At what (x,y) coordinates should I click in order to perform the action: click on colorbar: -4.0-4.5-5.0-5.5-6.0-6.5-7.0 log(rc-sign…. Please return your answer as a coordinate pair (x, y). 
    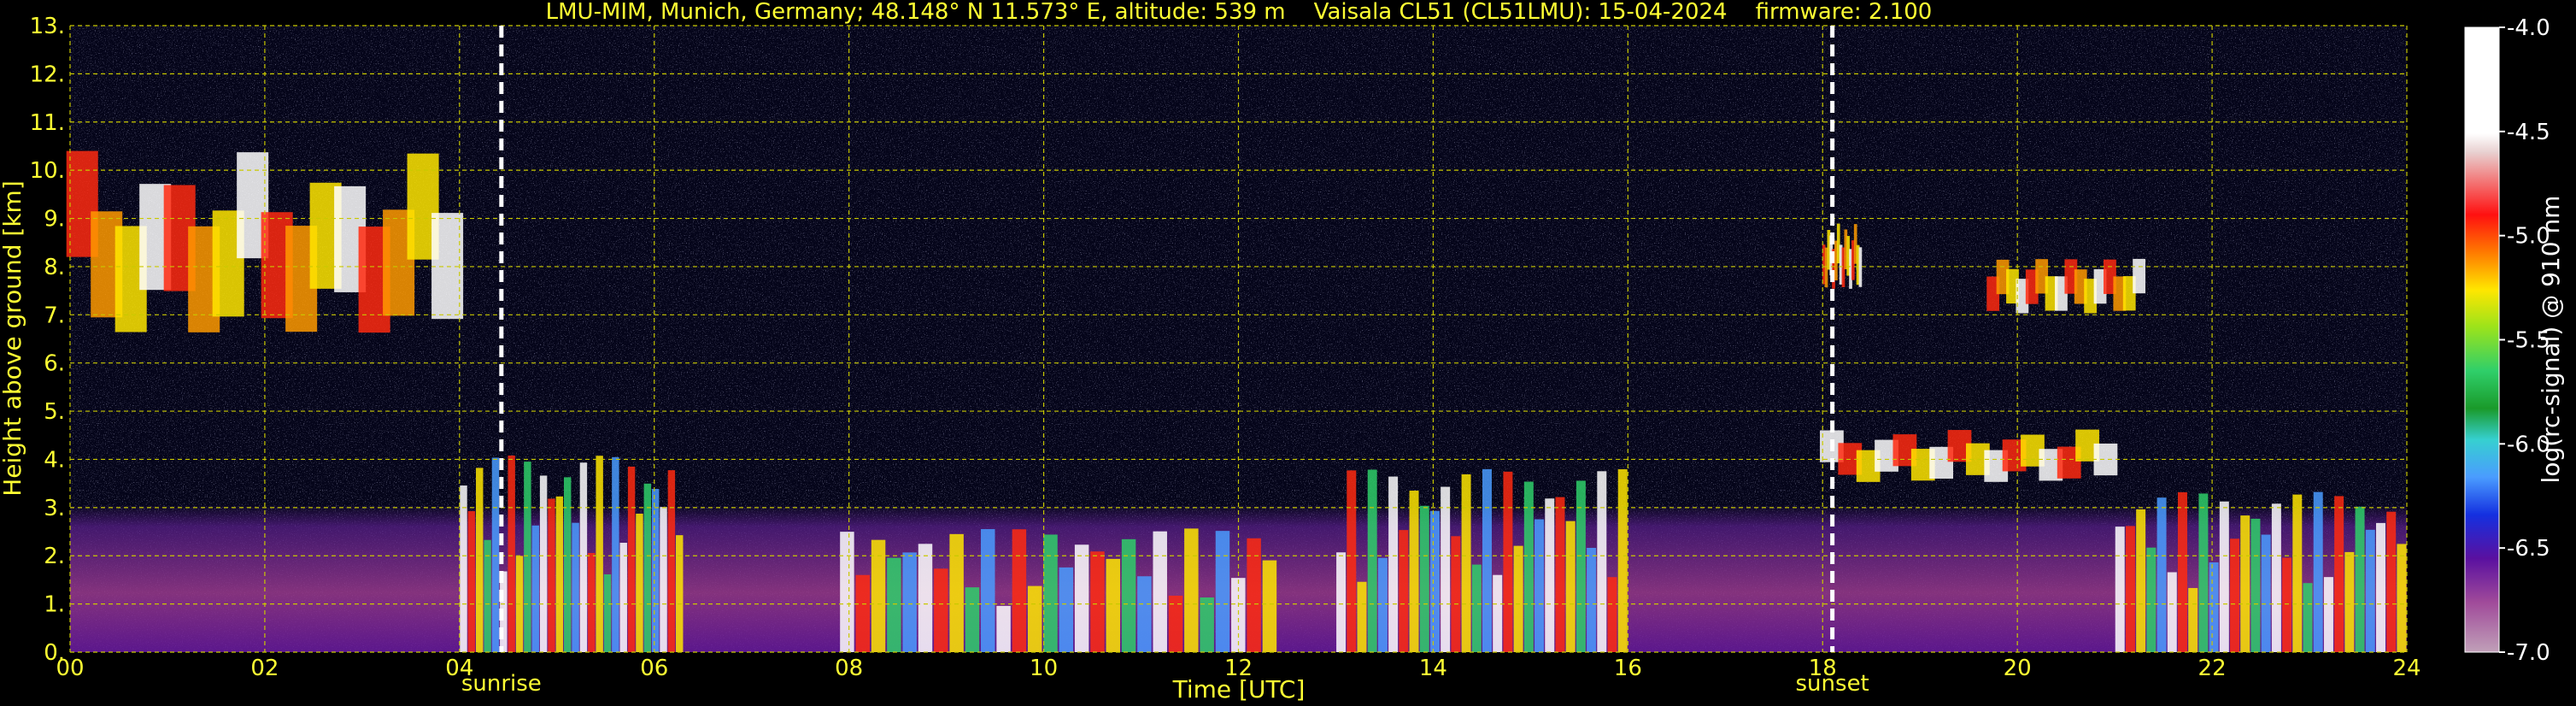
    Looking at the image, I should click on (2514, 340).